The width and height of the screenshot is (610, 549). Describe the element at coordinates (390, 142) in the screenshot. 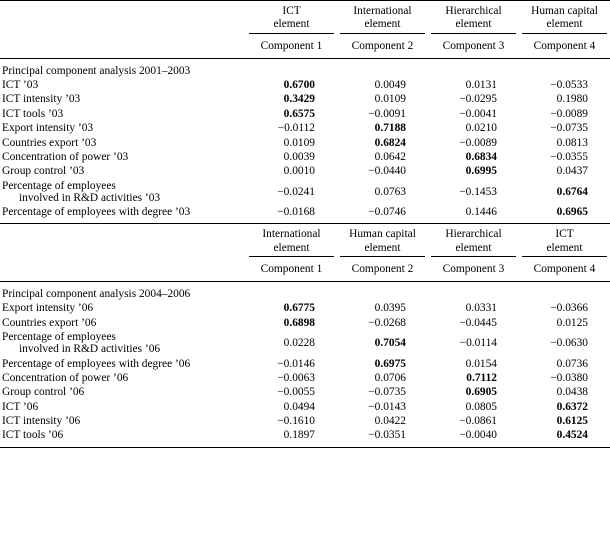

I see `row-value-c2: 0.6824` at that location.